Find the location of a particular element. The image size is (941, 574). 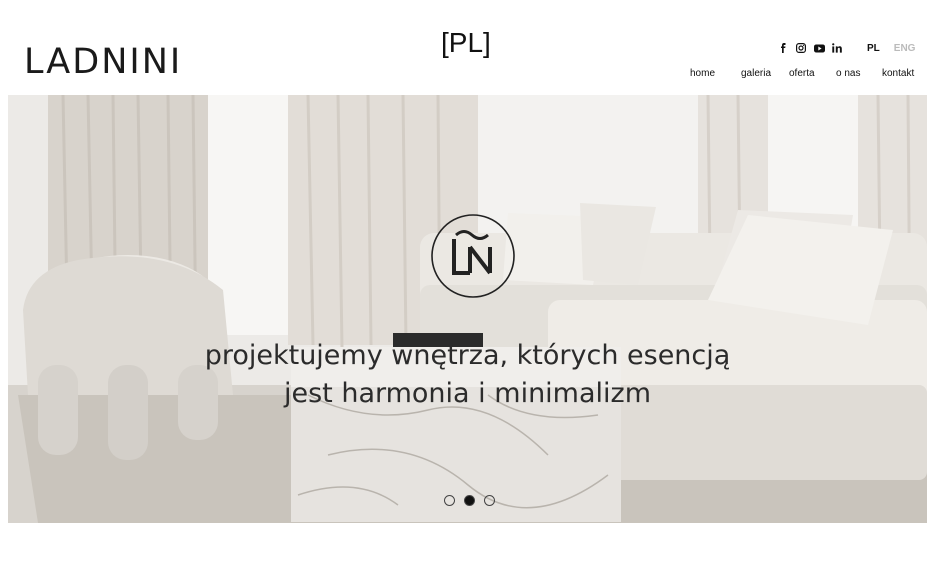

youtube-icon is located at coordinates (819, 48).